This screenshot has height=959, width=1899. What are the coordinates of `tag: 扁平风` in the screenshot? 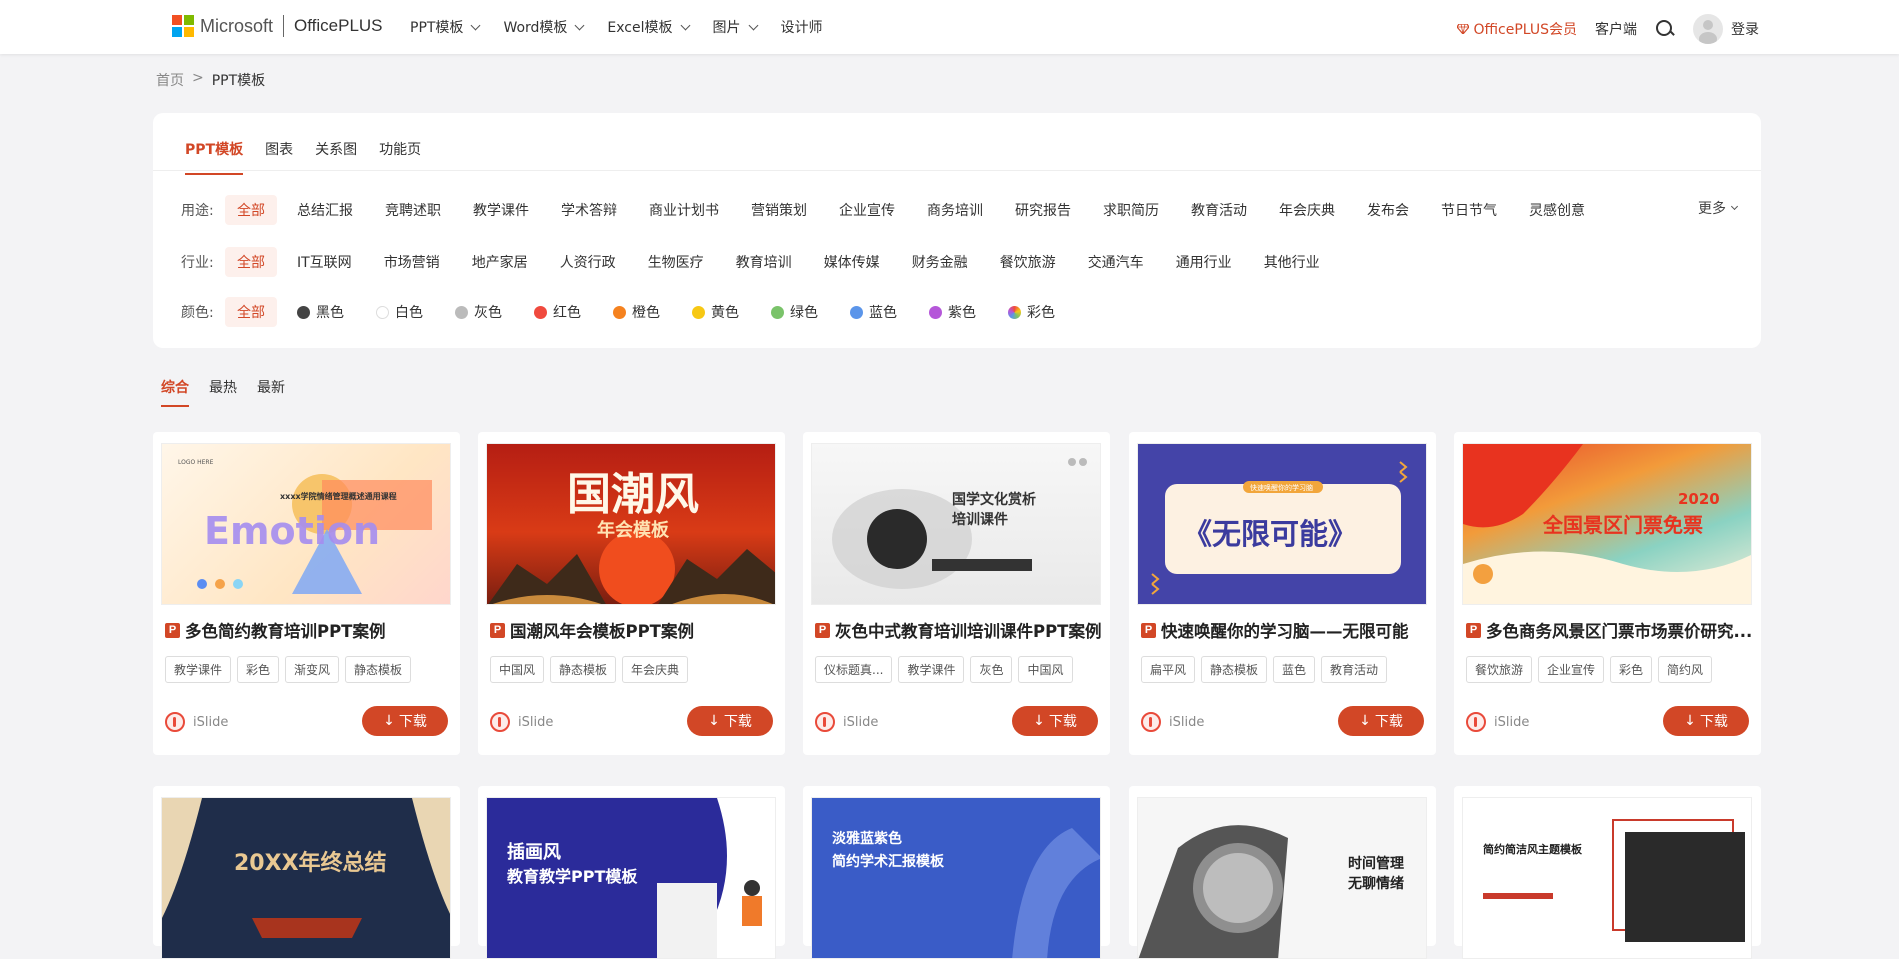 It's located at (1168, 669).